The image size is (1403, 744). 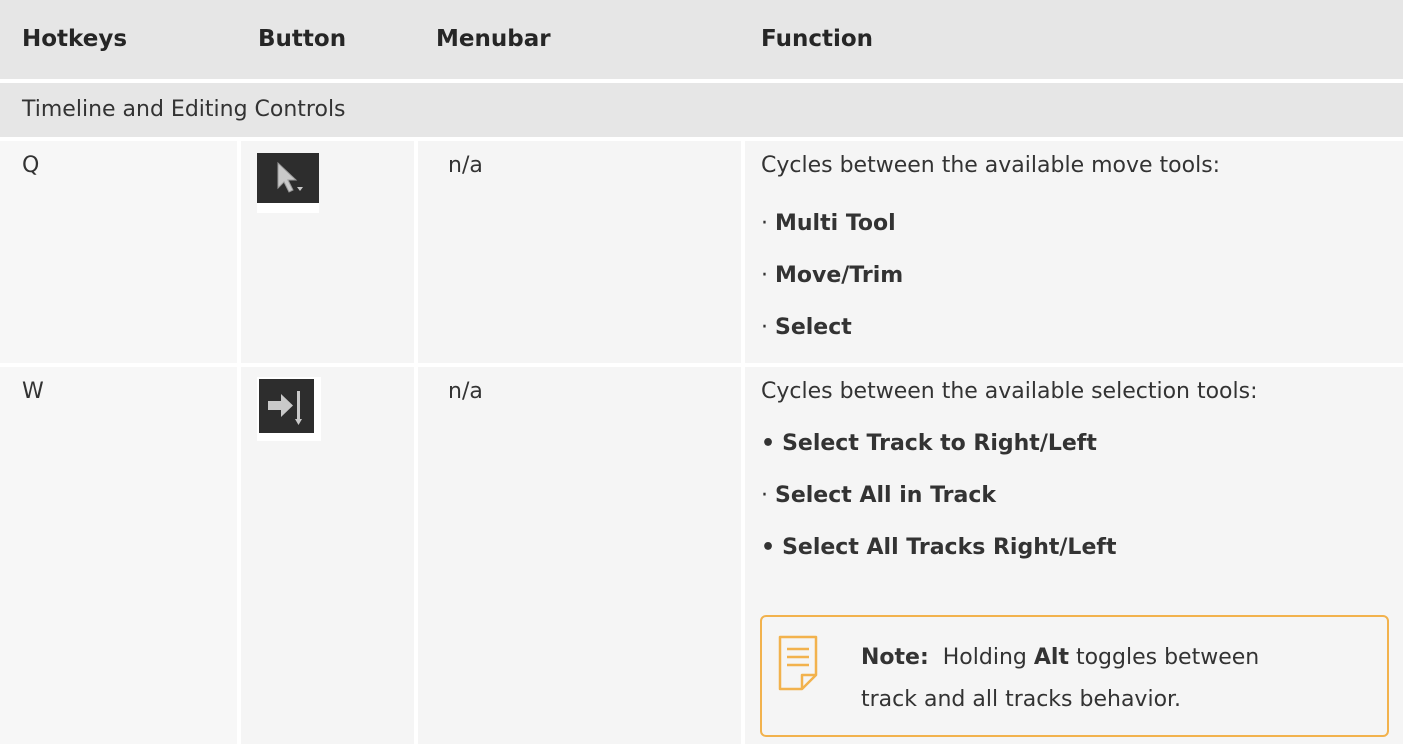 I want to click on hotkey-cell: Q, so click(x=118, y=252).